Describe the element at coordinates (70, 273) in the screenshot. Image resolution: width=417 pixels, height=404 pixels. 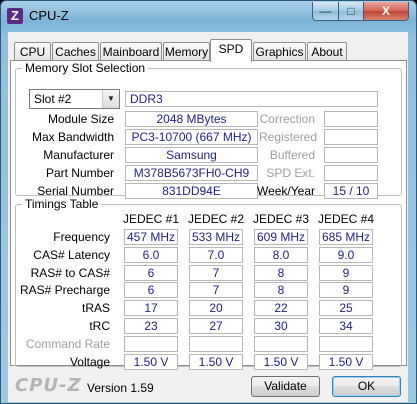
I see `timing-row-label: RAS# to CAS#` at that location.